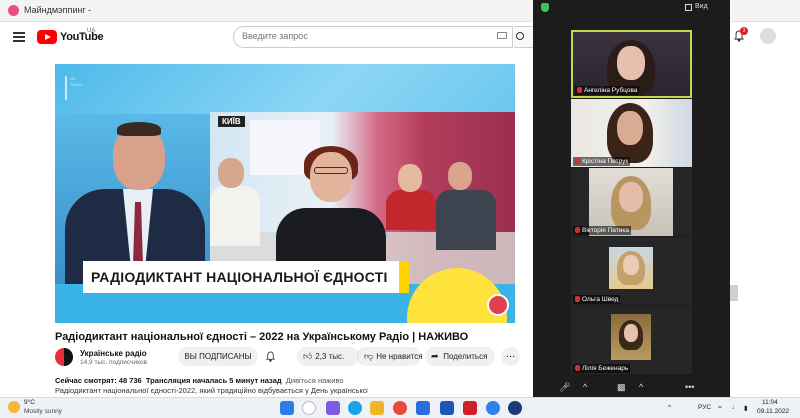  What do you see at coordinates (218, 356) in the screenshot?
I see `subscribed-button: ВЫ ПОДПИСАНЫ` at bounding box center [218, 356].